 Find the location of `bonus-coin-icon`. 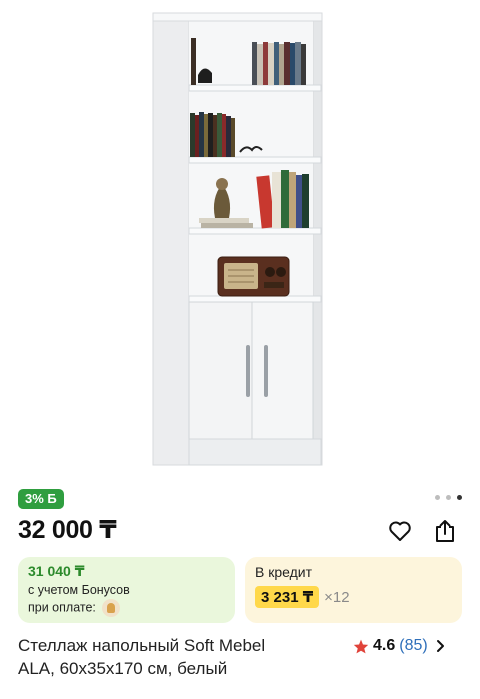

bonus-coin-icon is located at coordinates (111, 608).